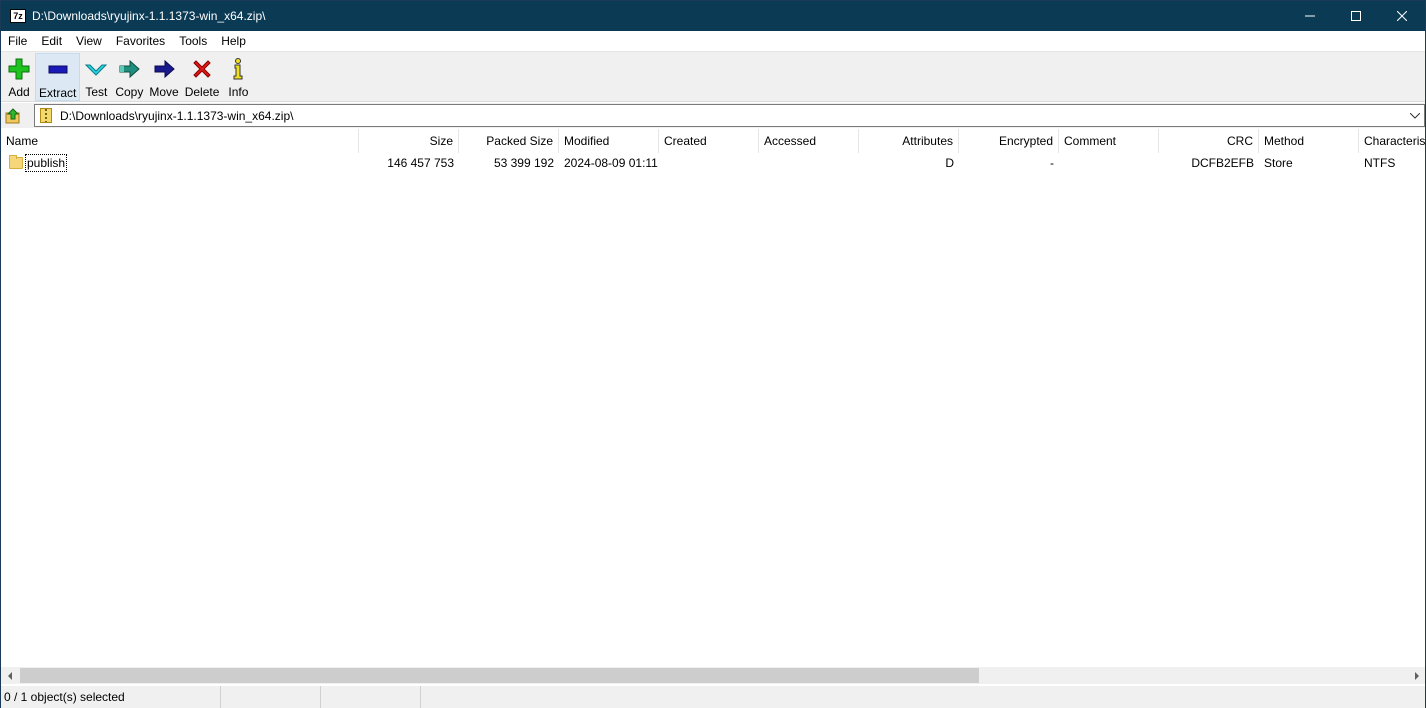  What do you see at coordinates (709, 163) in the screenshot?
I see `row-created` at bounding box center [709, 163].